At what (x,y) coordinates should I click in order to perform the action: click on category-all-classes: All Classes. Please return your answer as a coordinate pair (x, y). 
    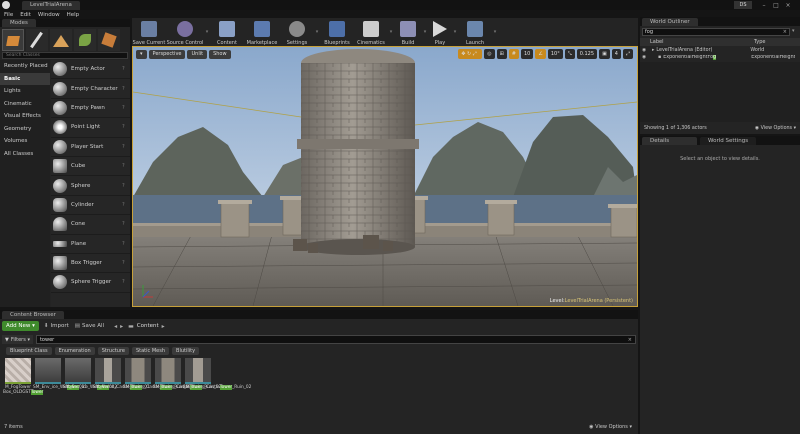
    Looking at the image, I should click on (25, 154).